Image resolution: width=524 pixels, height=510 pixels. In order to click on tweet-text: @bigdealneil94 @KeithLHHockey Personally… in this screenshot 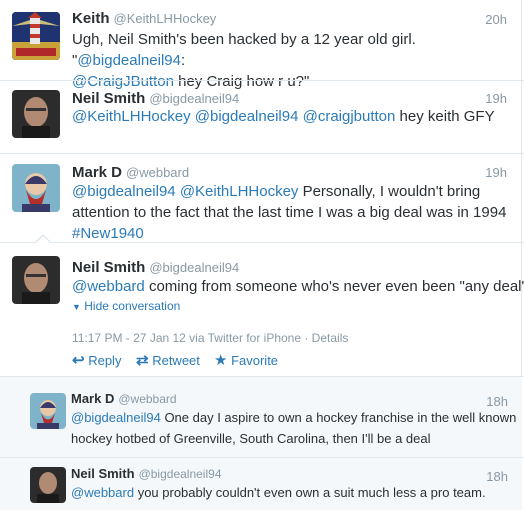, I will do `click(292, 212)`.